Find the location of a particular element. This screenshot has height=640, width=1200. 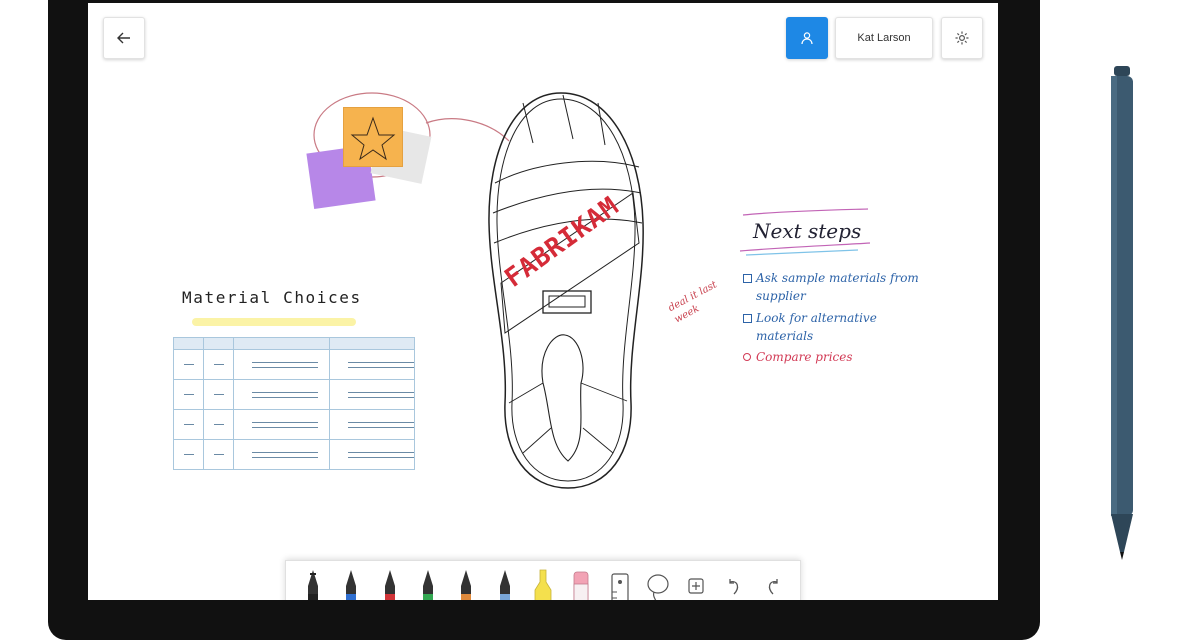

user-button is located at coordinates (807, 38).